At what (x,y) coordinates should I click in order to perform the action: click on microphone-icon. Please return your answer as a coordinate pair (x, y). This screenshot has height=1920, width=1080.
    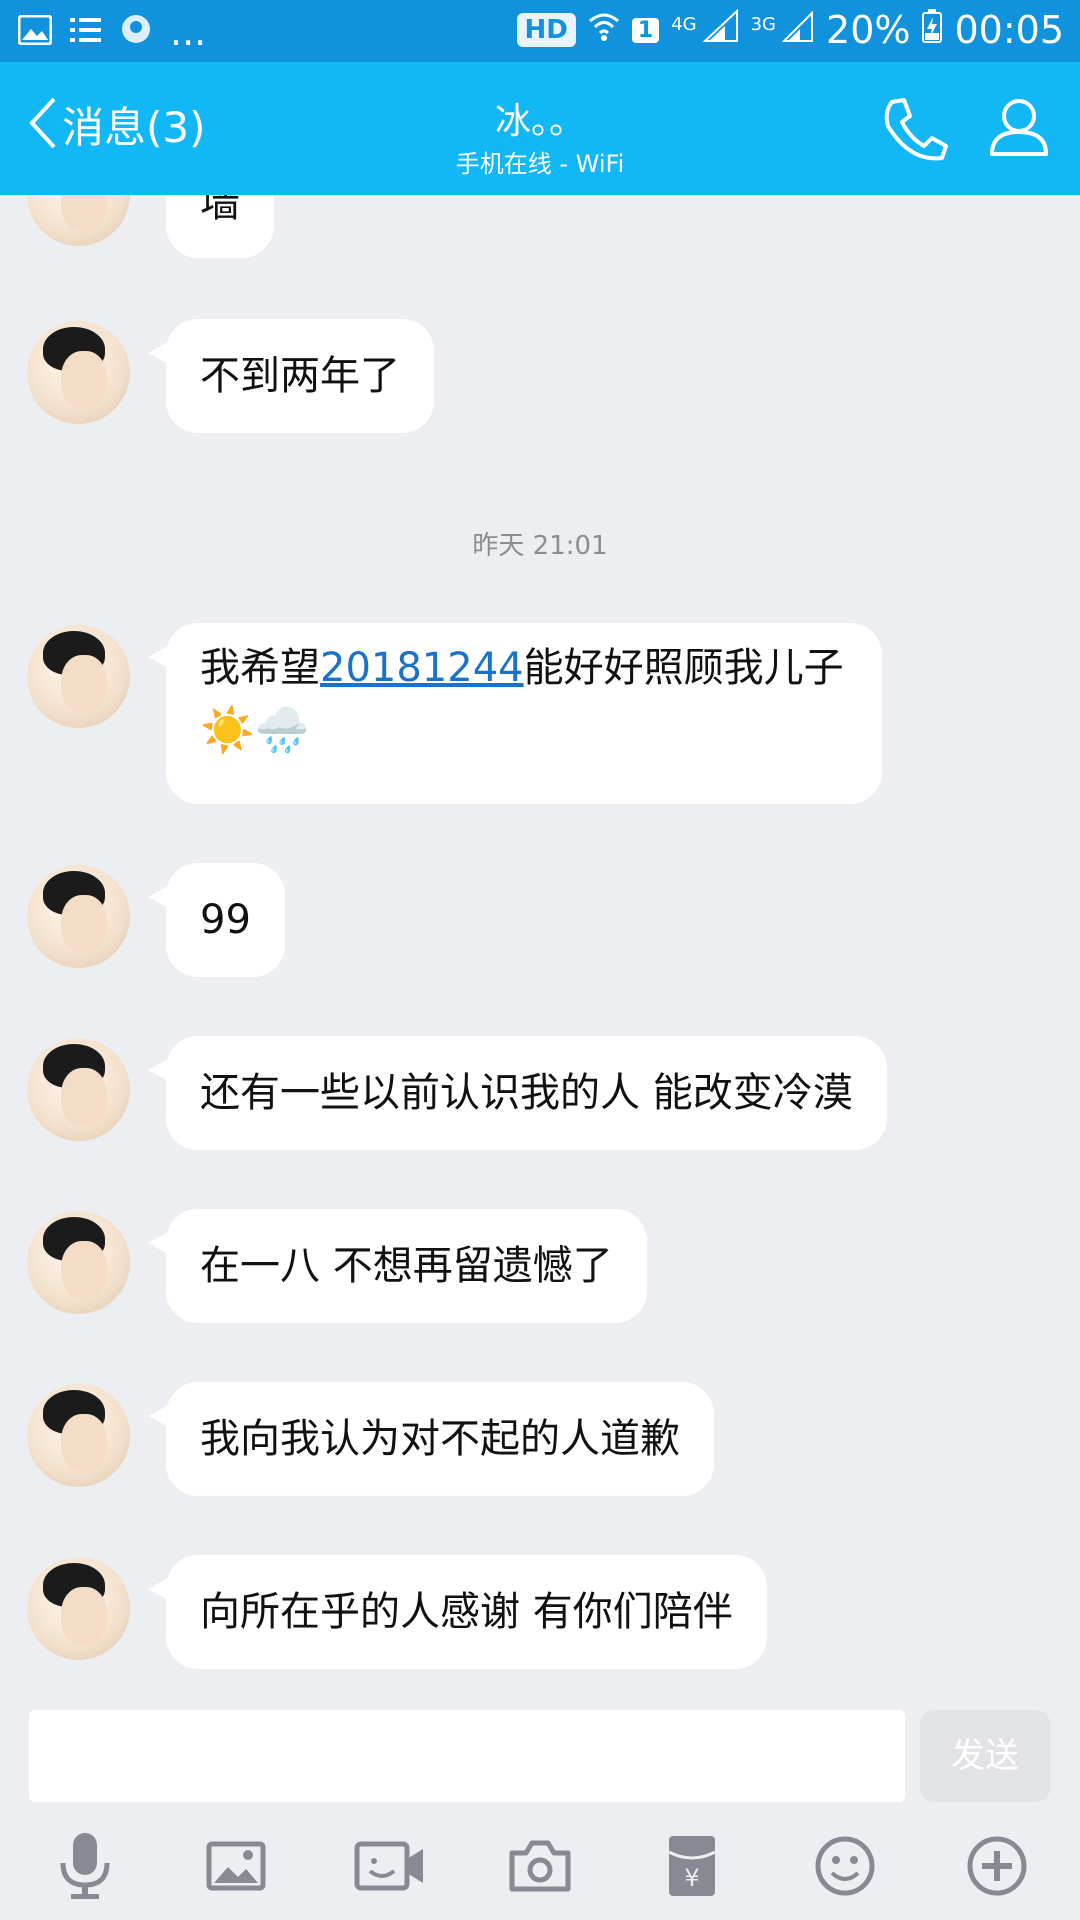
    Looking at the image, I should click on (85, 1866).